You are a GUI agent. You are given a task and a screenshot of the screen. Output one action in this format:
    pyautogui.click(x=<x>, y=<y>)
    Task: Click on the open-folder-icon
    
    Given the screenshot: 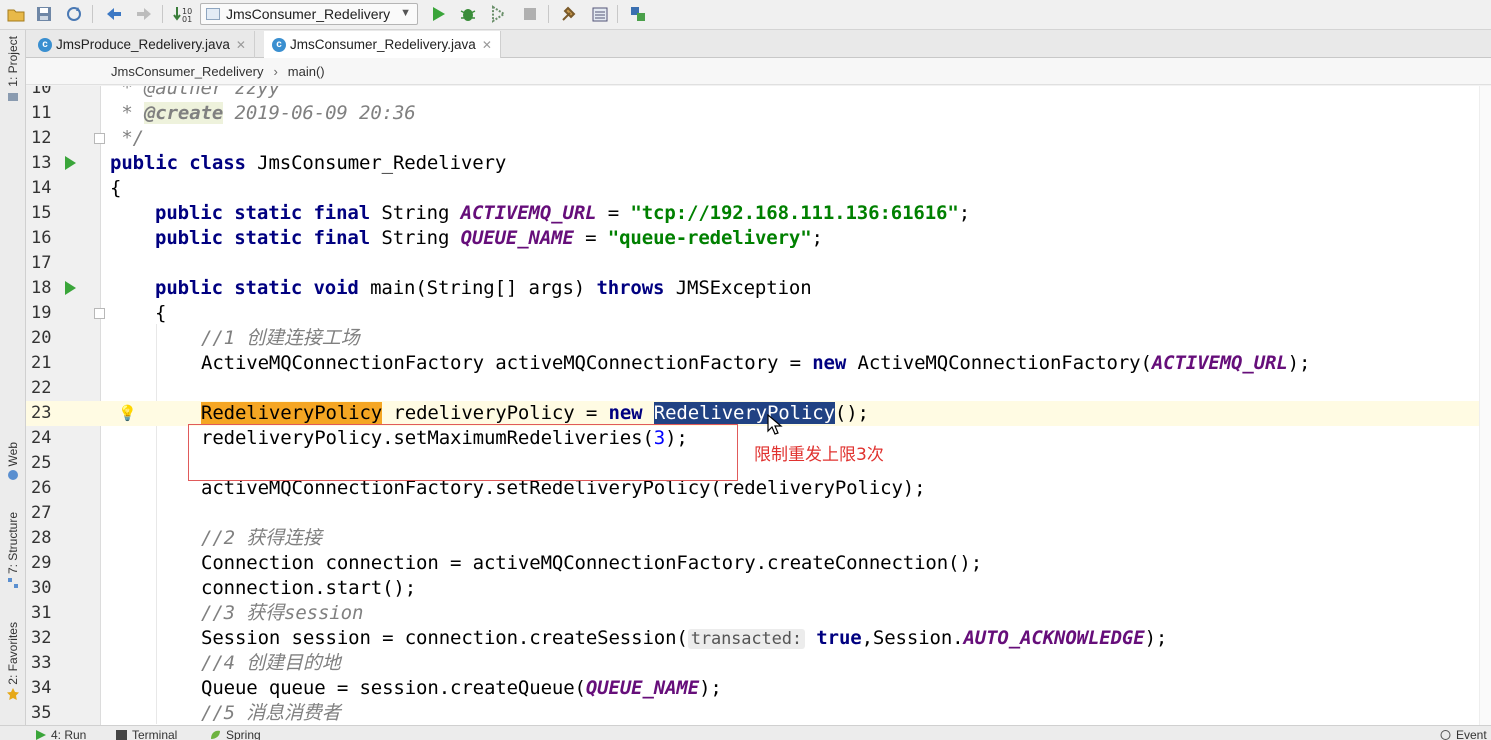 What is the action you would take?
    pyautogui.click(x=16, y=14)
    